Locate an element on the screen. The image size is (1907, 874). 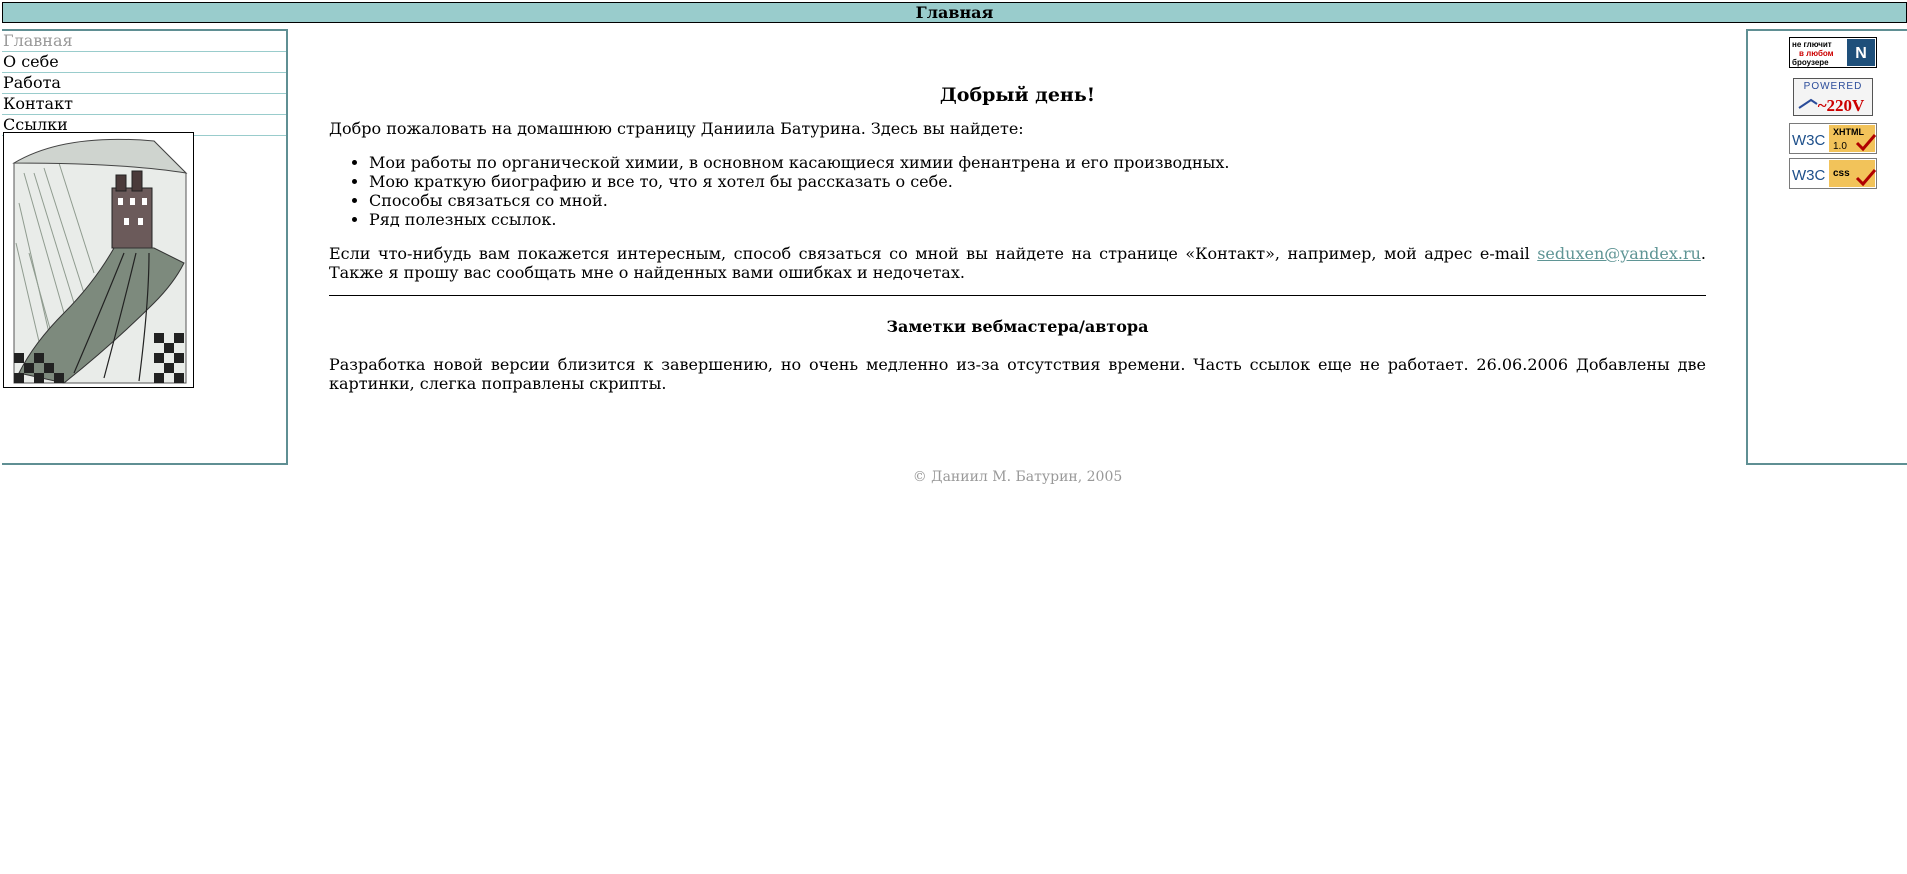
notes-heading: Заметки вебмастера/автора is located at coordinates (1017, 326).